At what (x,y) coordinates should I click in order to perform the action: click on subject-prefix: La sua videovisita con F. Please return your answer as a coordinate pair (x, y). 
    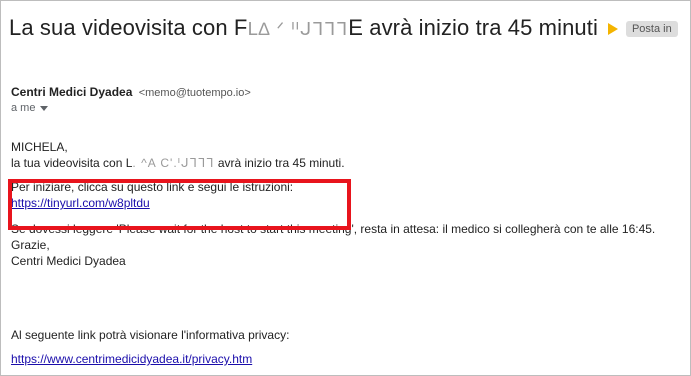
    Looking at the image, I should click on (128, 27).